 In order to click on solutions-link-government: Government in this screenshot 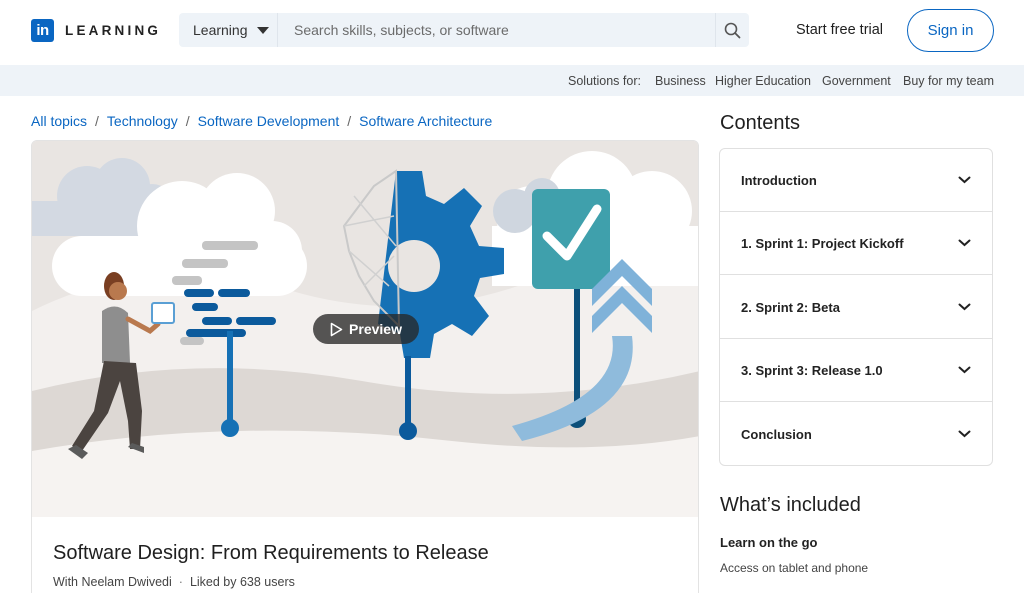, I will do `click(856, 81)`.